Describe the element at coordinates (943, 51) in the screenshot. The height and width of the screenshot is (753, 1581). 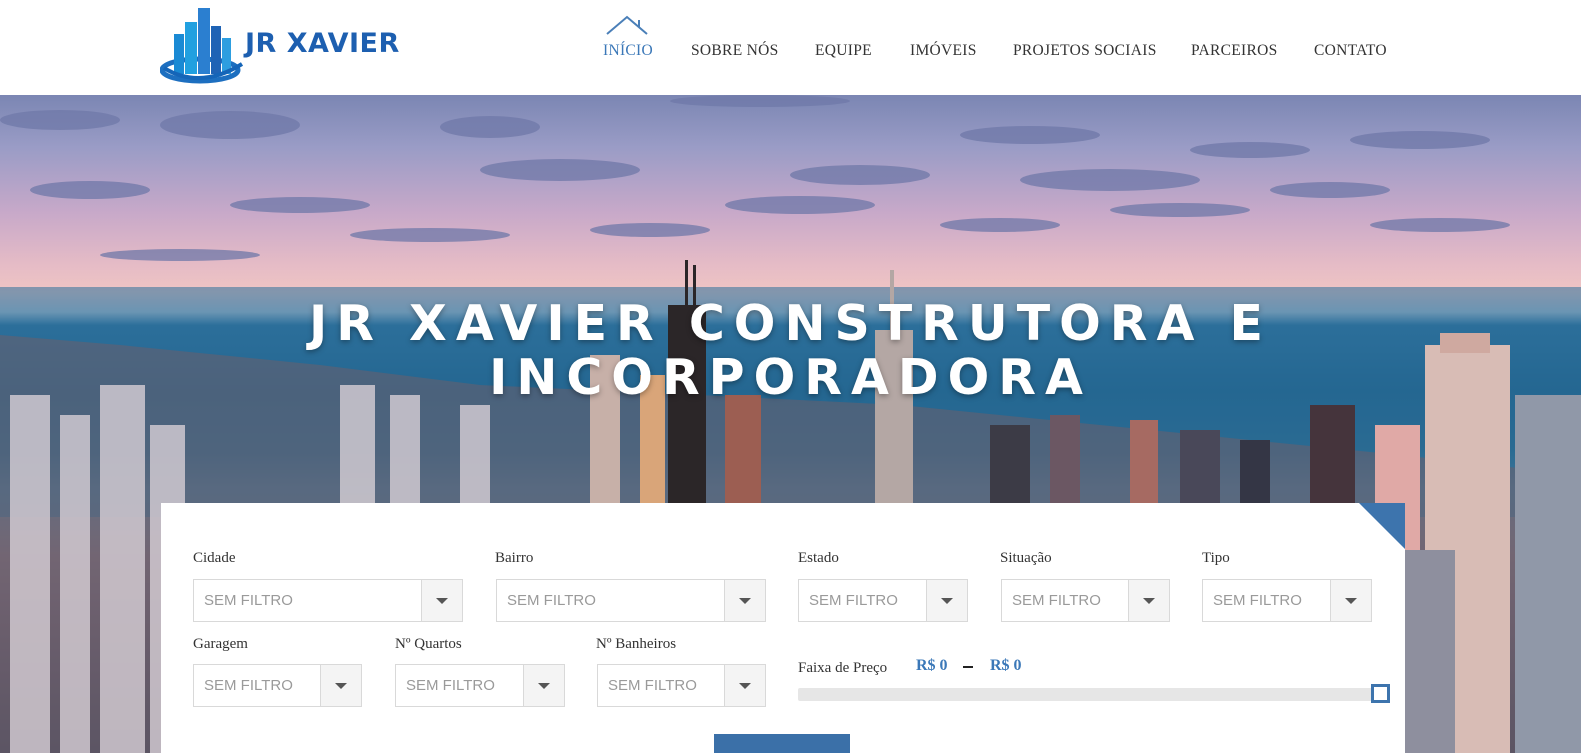
I see `nav-item-imoveis: IMÓVEIS` at that location.